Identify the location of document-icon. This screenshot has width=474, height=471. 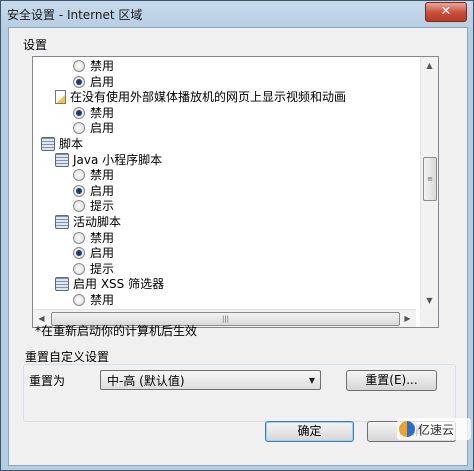
(60, 97).